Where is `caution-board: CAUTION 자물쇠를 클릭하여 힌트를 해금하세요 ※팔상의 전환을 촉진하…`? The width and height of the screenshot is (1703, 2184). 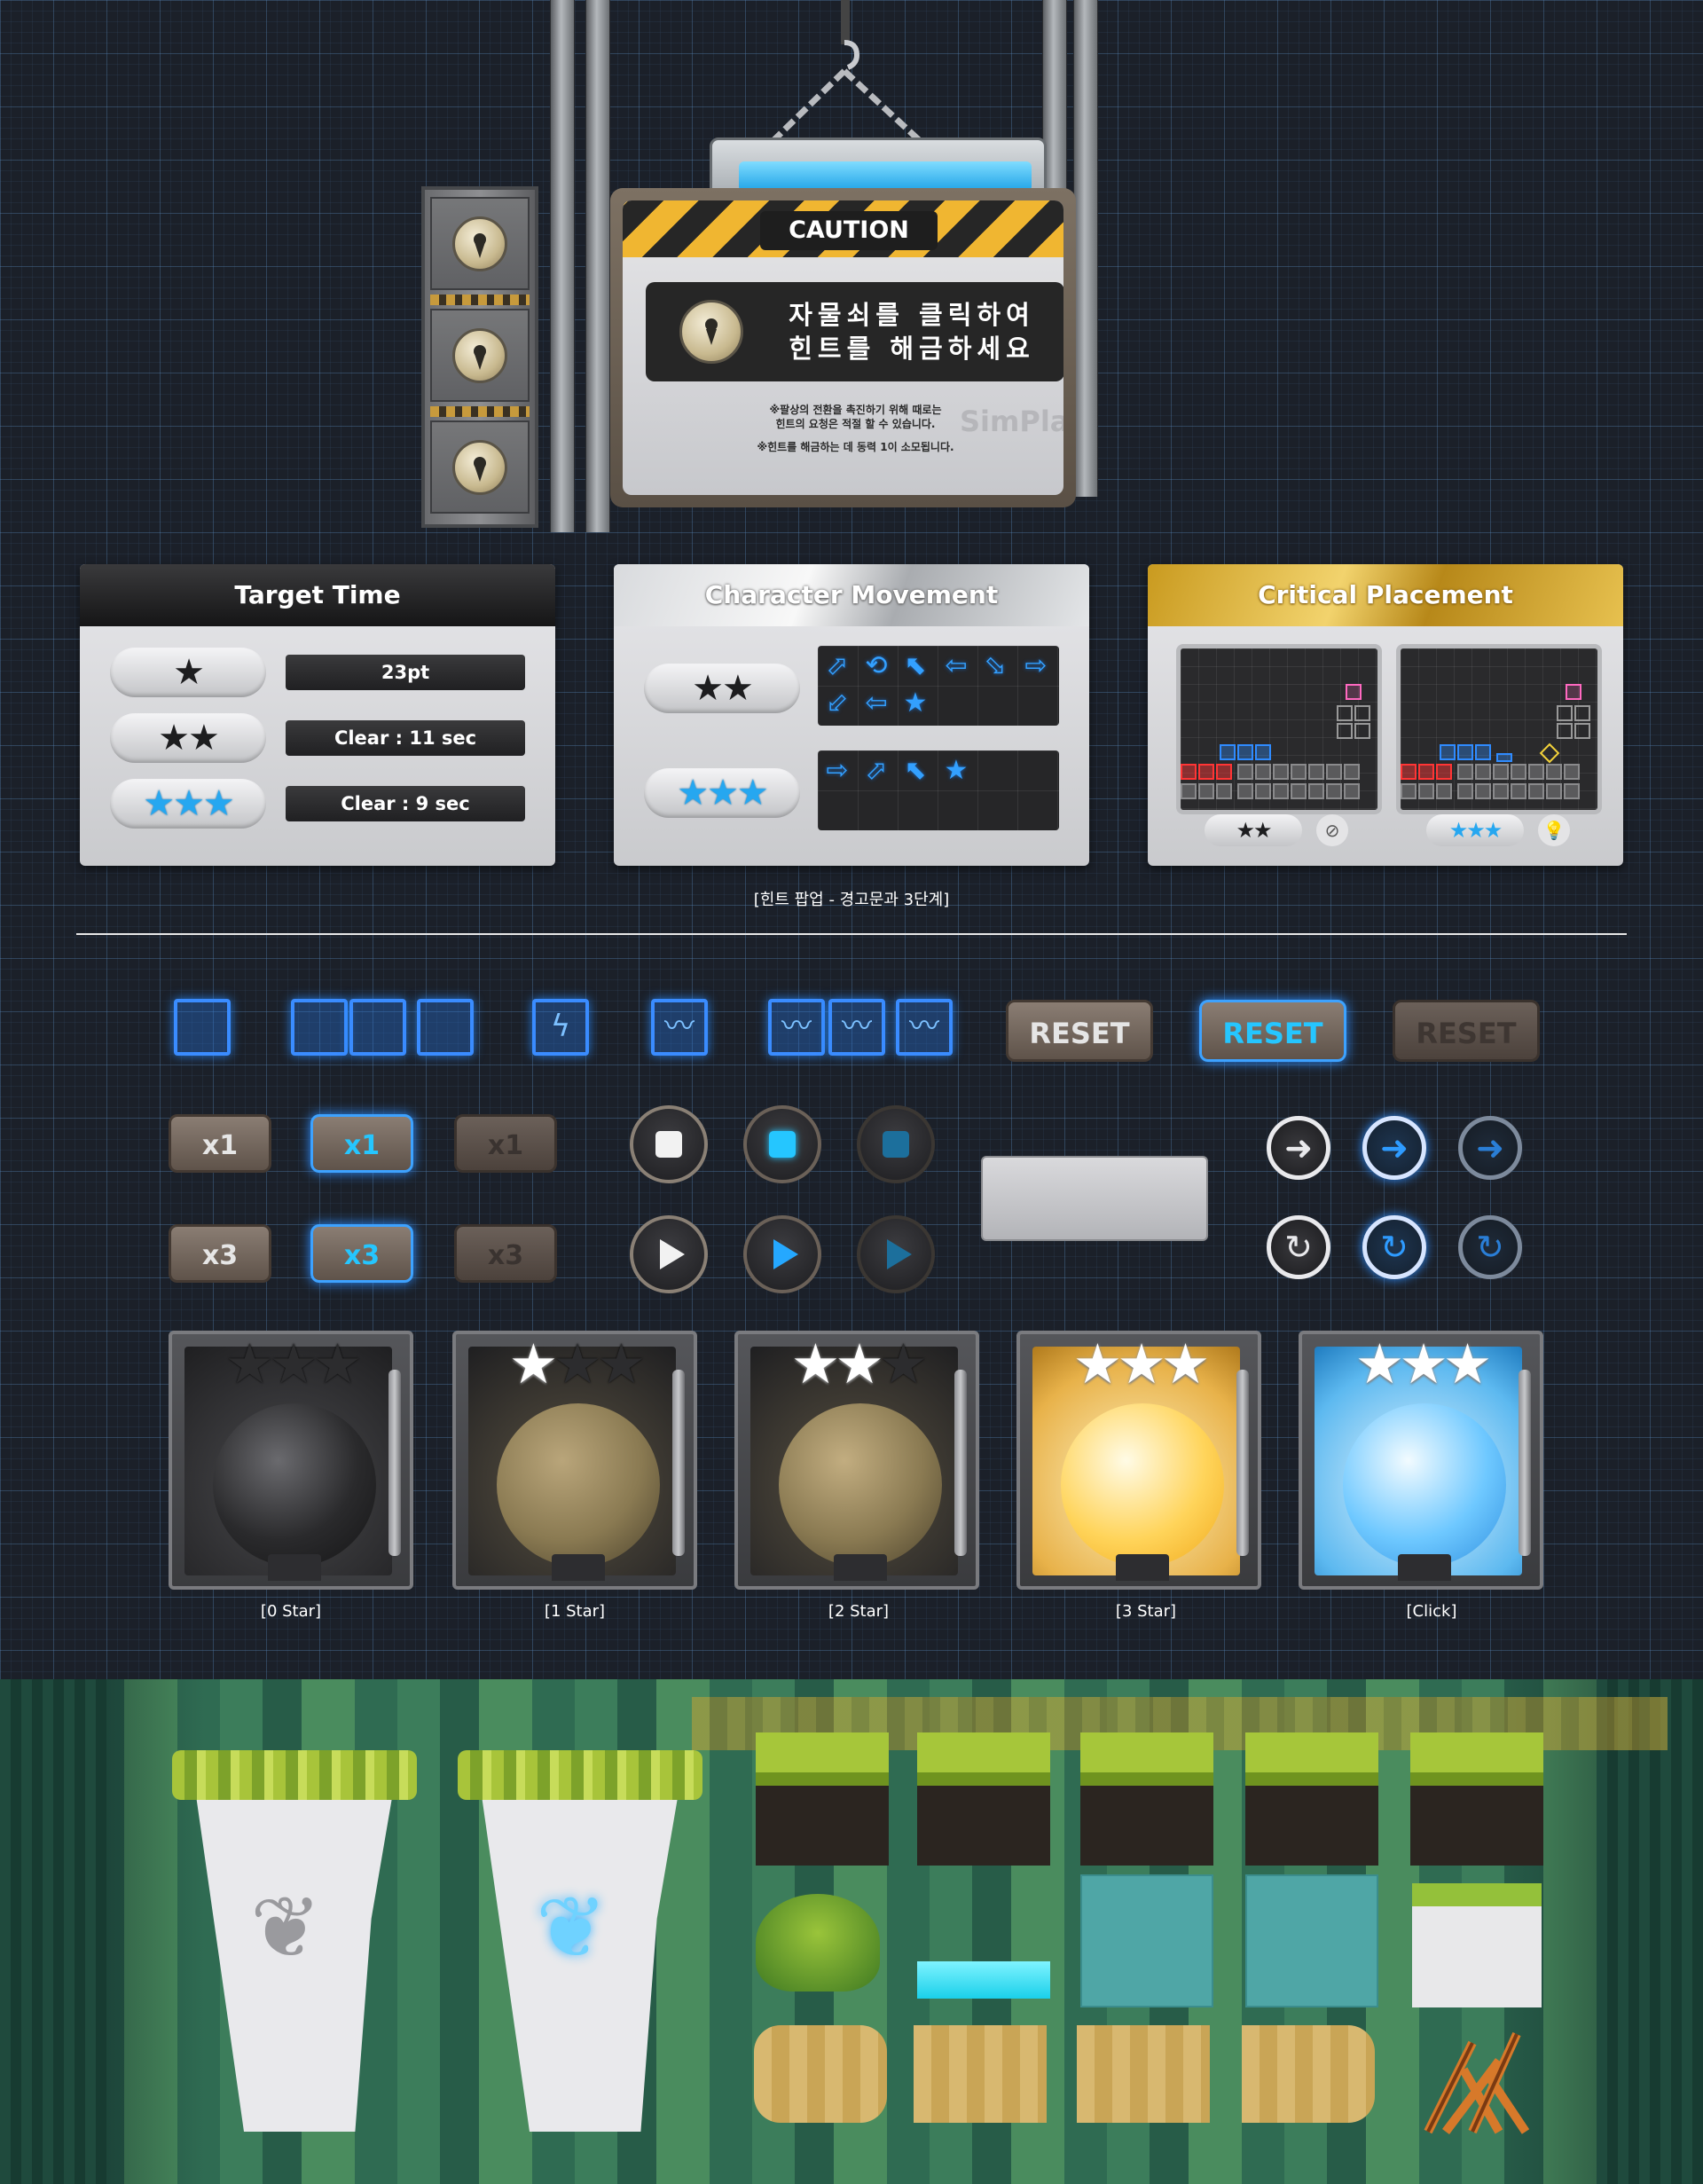
caution-board: CAUTION 자물쇠를 클릭하여 힌트를 해금하세요 ※팔상의 전환을 촉진하… is located at coordinates (843, 347).